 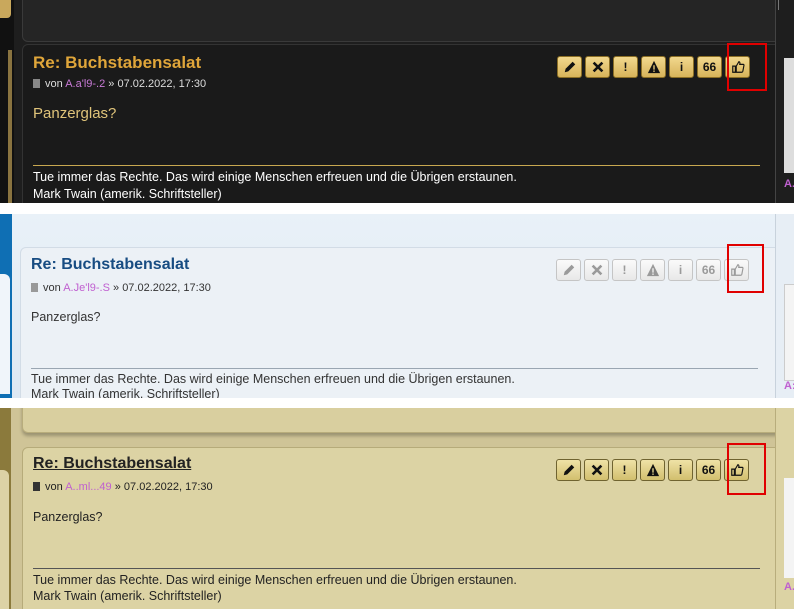 I want to click on author-link: A..ml...49, so click(x=88, y=487).